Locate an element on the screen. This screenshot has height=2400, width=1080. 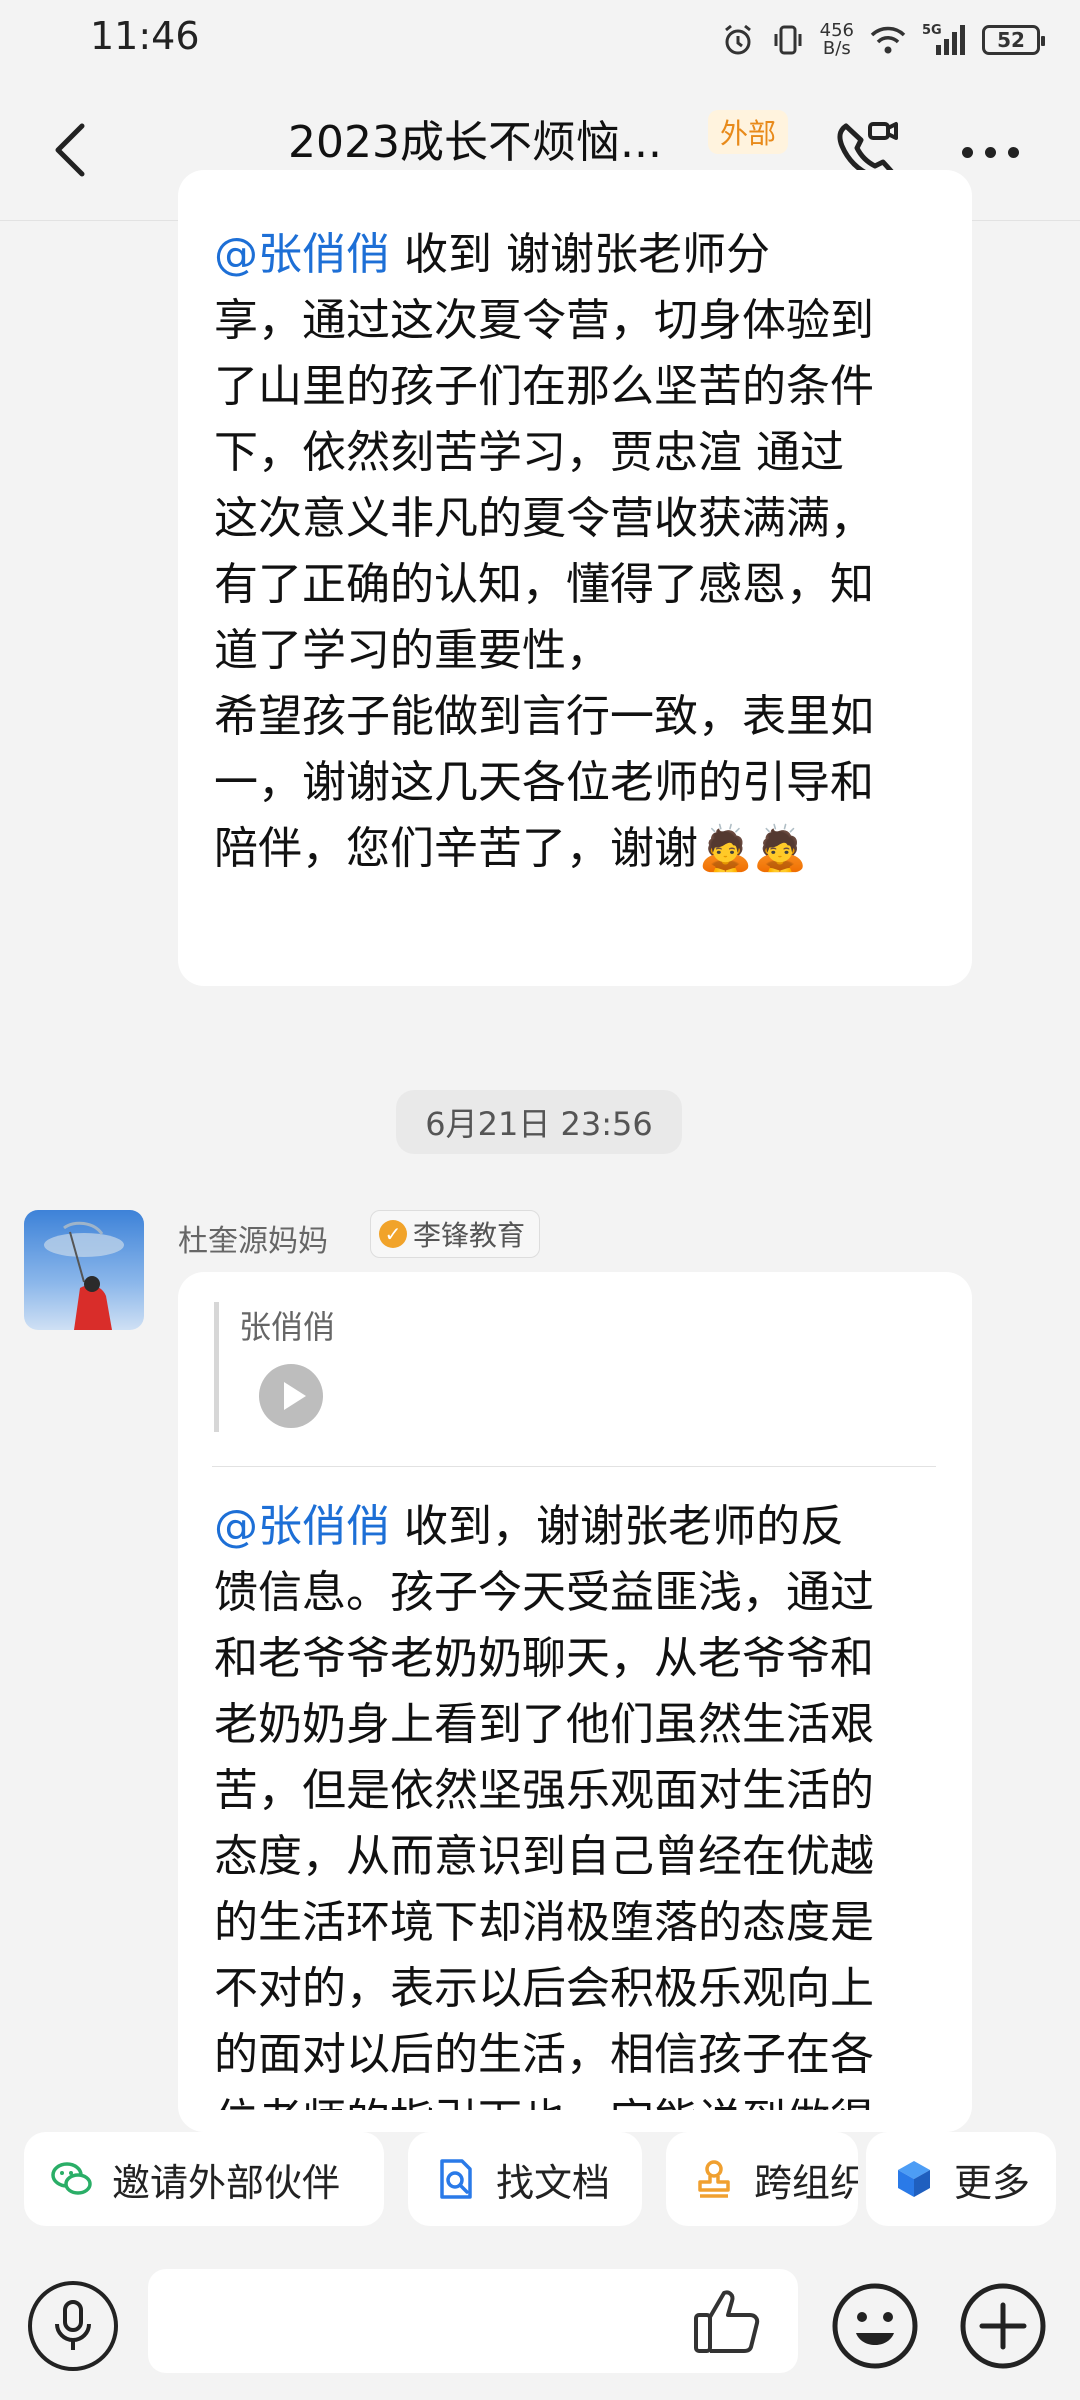
find-doc-label: 找文档 is located at coordinates (553, 2182).